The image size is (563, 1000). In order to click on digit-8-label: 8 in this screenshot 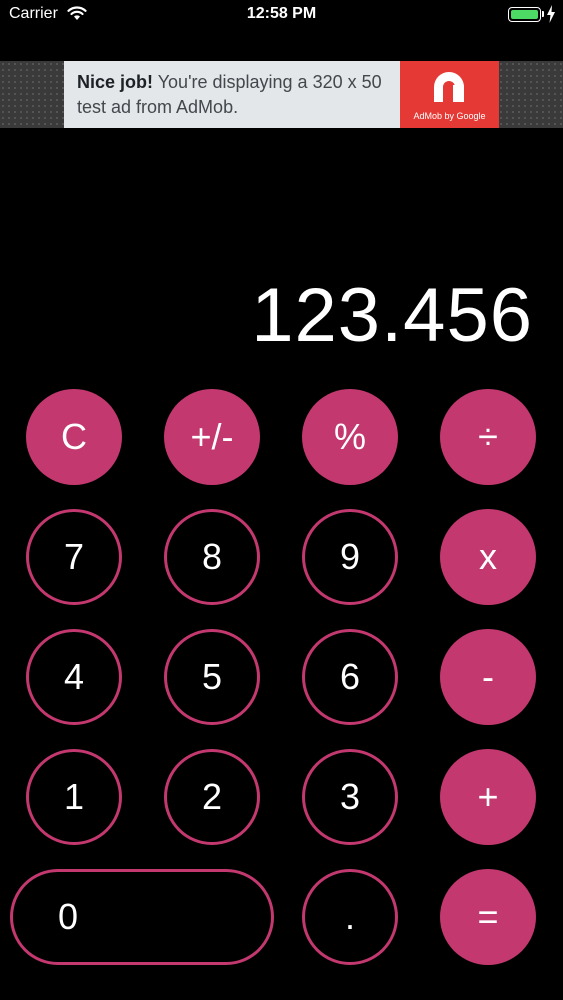, I will do `click(212, 556)`.